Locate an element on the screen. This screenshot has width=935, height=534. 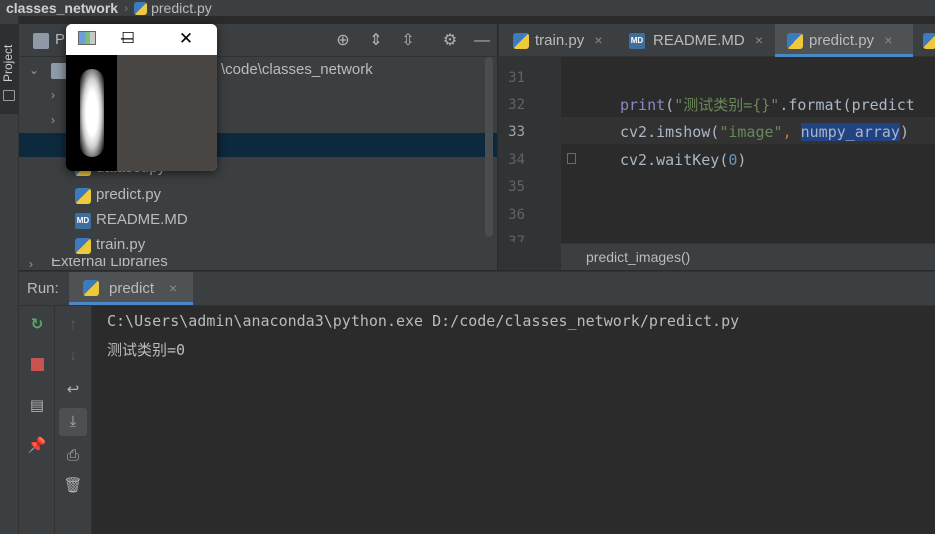
root-path: \code\classes_network is located at coordinates (297, 69).